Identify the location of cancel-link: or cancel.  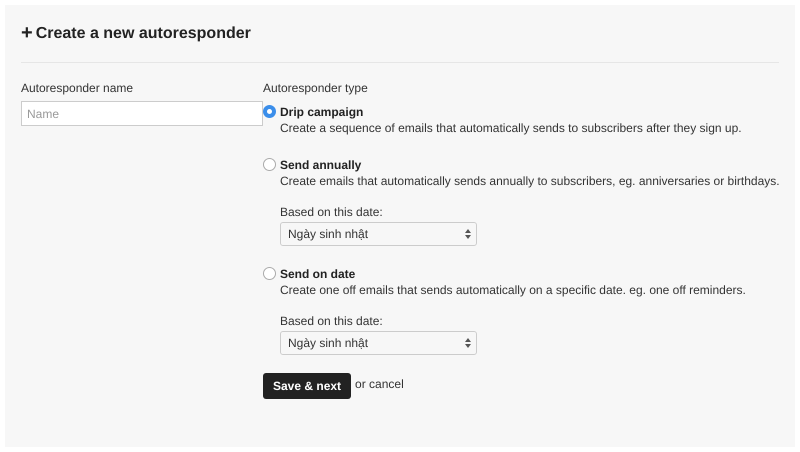
(379, 384).